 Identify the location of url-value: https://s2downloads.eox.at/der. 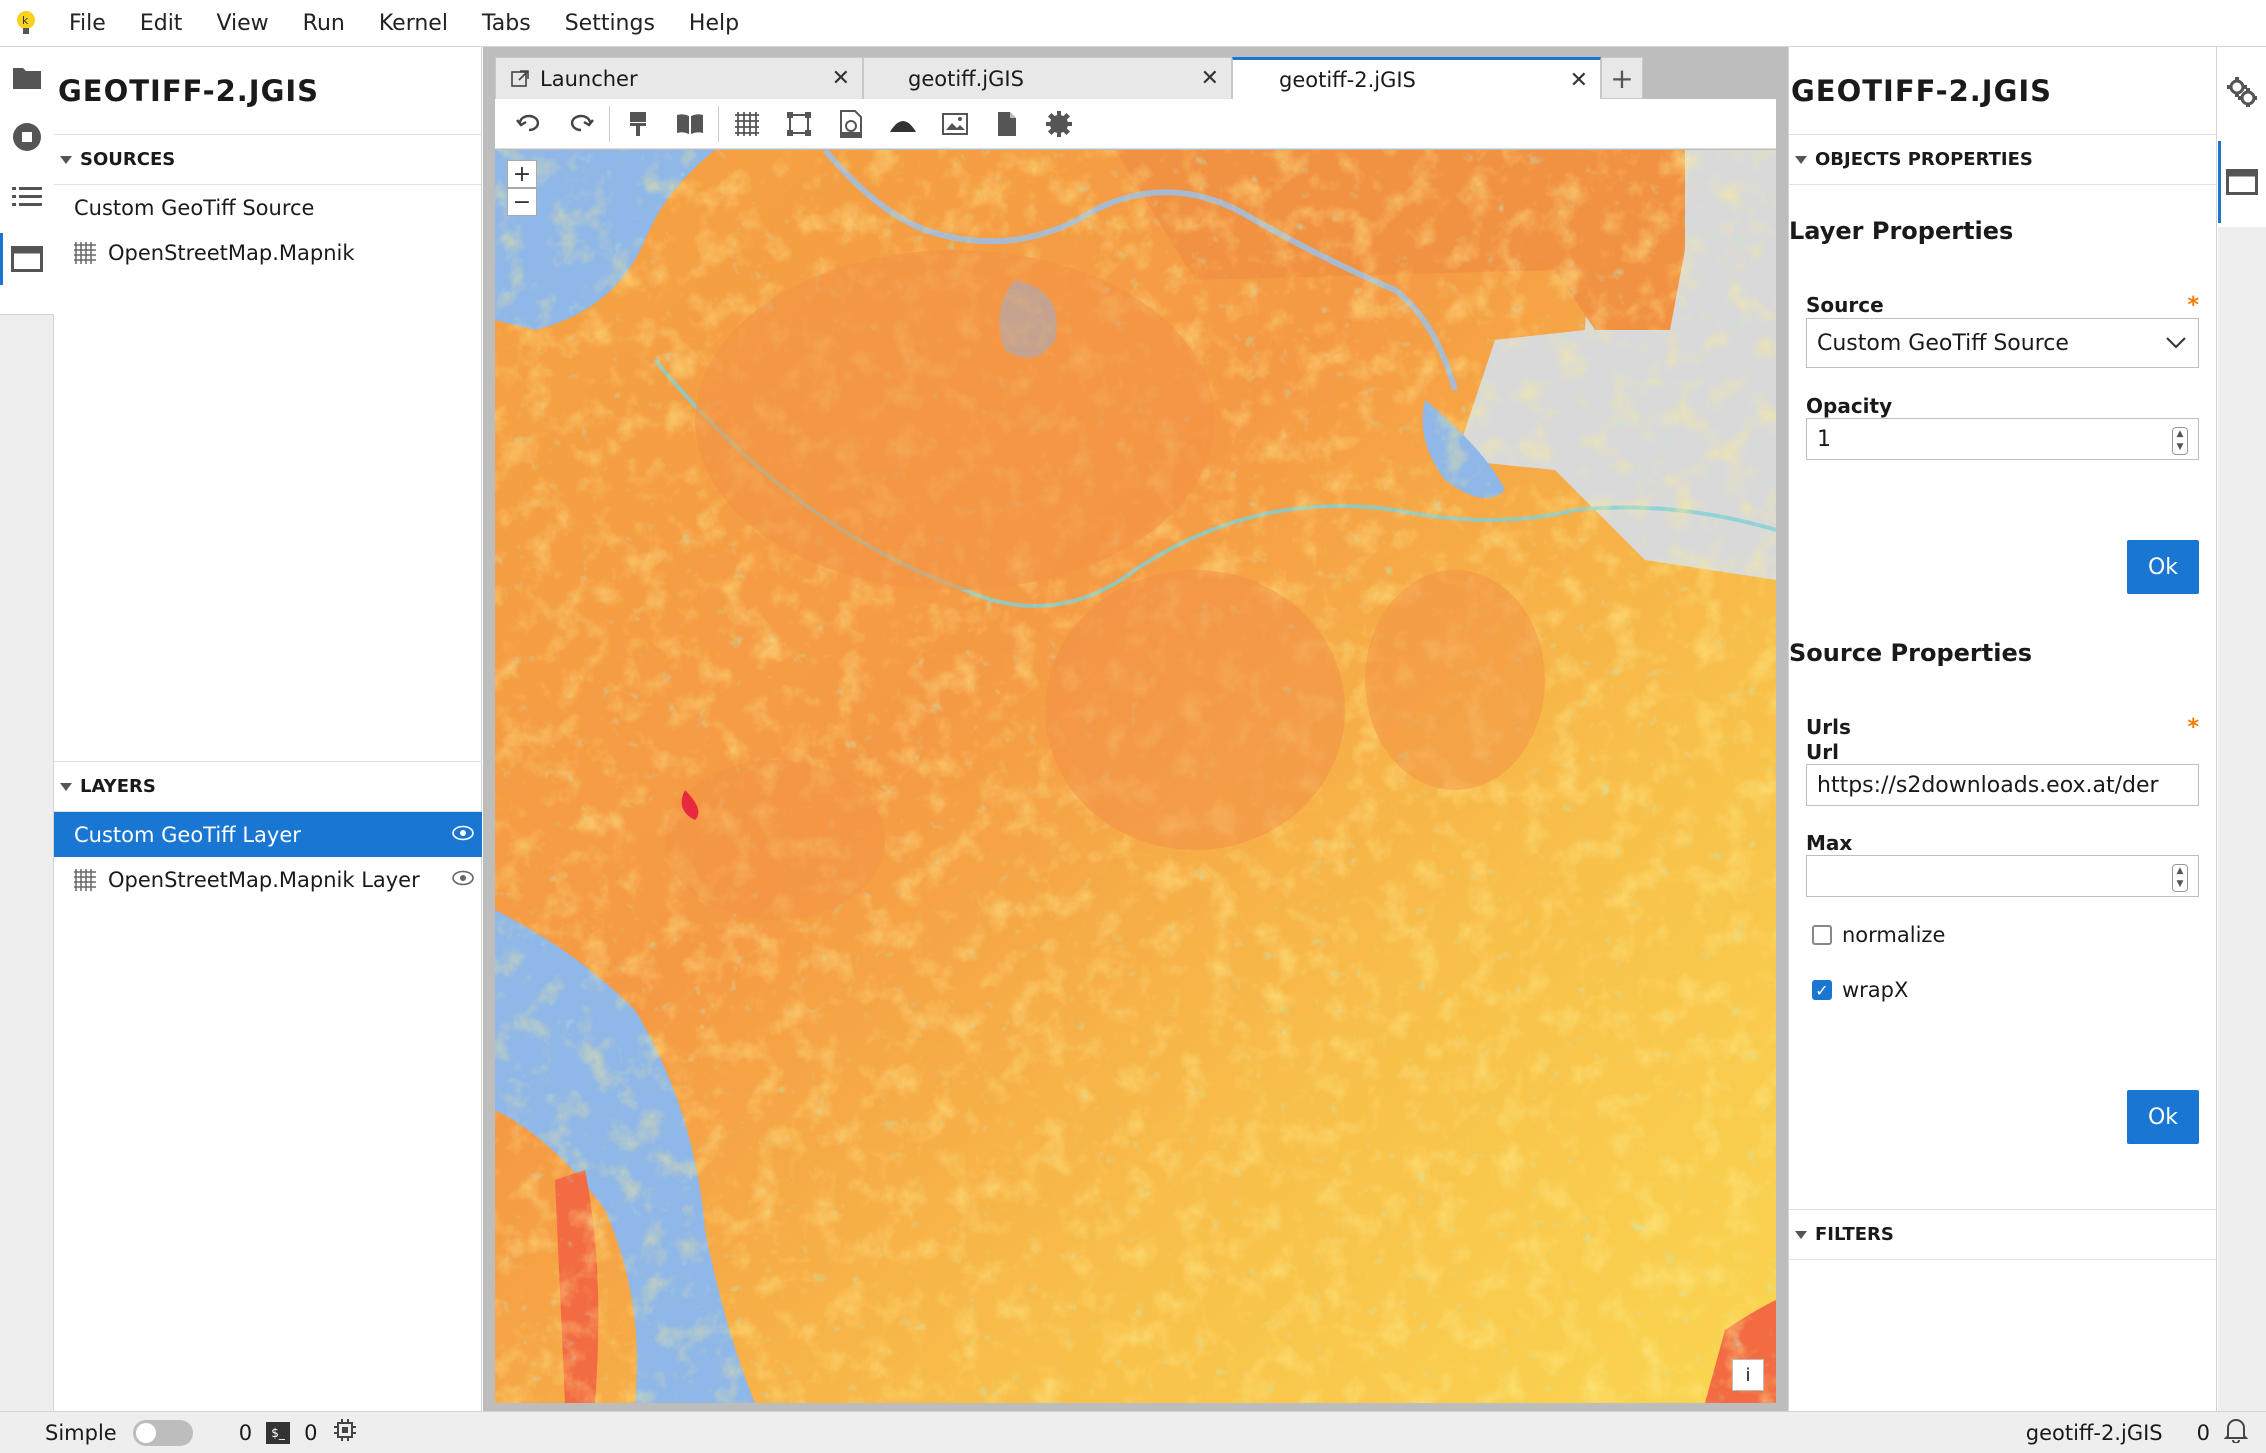
(1988, 785).